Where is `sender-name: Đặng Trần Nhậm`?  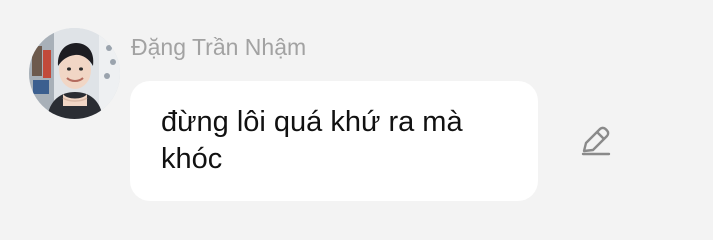 sender-name: Đặng Trần Nhậm is located at coordinates (219, 47).